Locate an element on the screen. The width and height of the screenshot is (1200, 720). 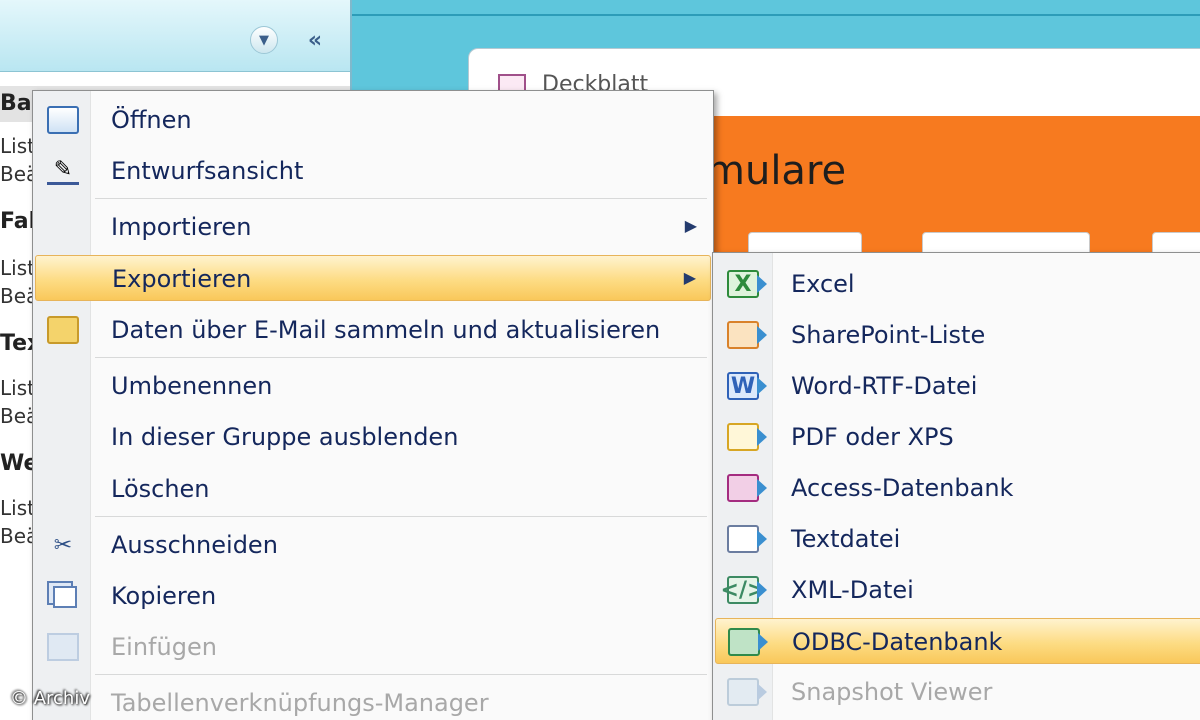
export-odbc-database: ODBC-Datenbank is located at coordinates (957, 641).